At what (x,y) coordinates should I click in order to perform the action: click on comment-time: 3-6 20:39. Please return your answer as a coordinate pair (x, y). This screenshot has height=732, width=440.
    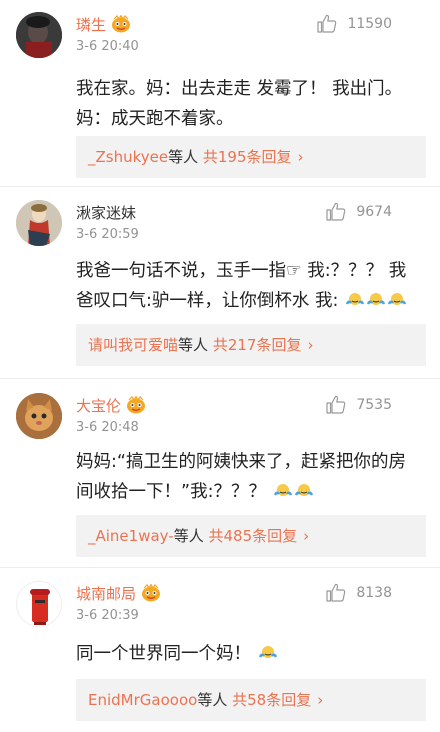
    Looking at the image, I should click on (107, 615).